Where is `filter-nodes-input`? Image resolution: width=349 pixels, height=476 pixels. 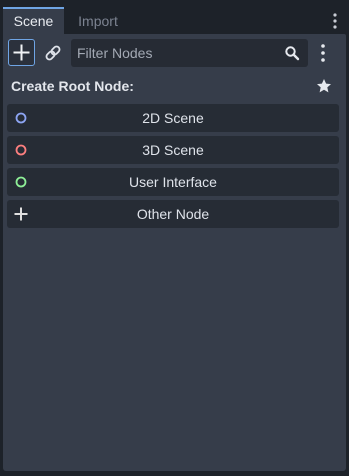 filter-nodes-input is located at coordinates (177, 53).